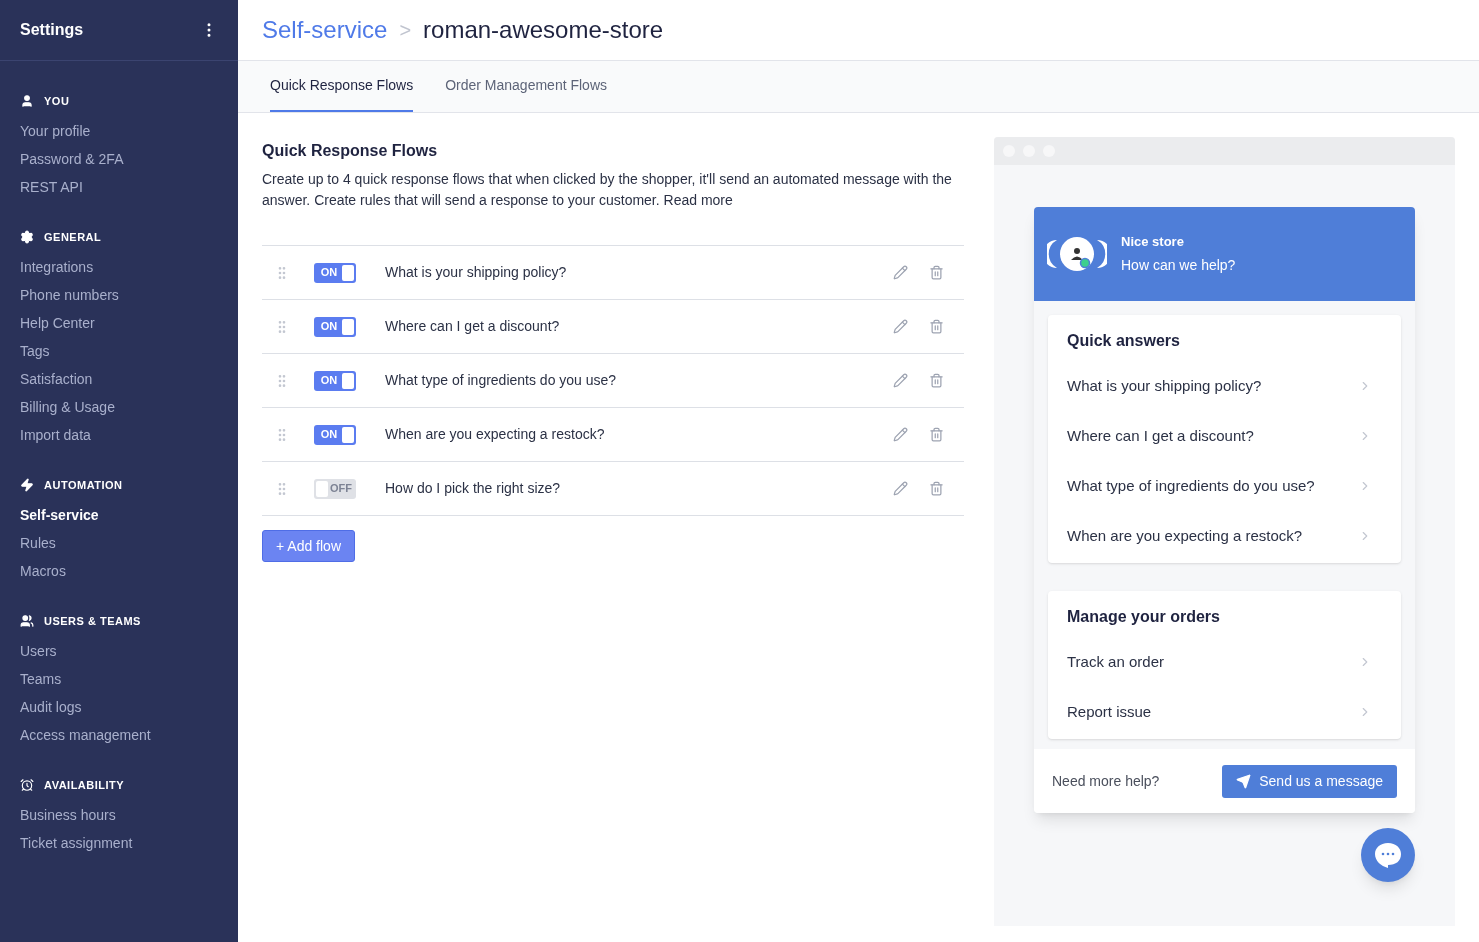 Image resolution: width=1479 pixels, height=942 pixels. I want to click on section-heading: USERS & TEAMS, so click(92, 621).